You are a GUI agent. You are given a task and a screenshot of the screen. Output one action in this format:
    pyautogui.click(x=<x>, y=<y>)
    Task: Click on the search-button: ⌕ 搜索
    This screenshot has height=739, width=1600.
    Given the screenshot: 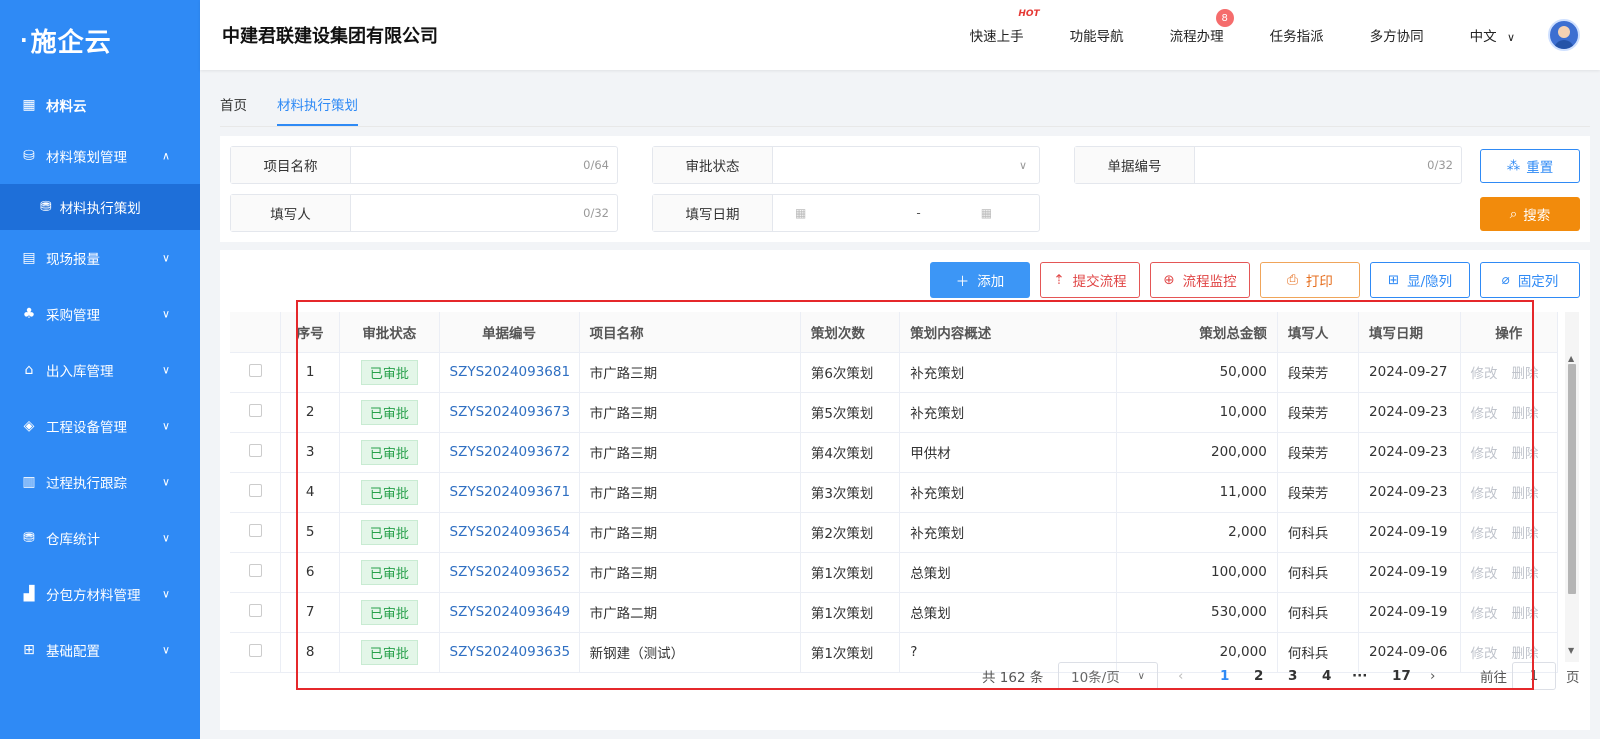 What is the action you would take?
    pyautogui.click(x=1530, y=214)
    